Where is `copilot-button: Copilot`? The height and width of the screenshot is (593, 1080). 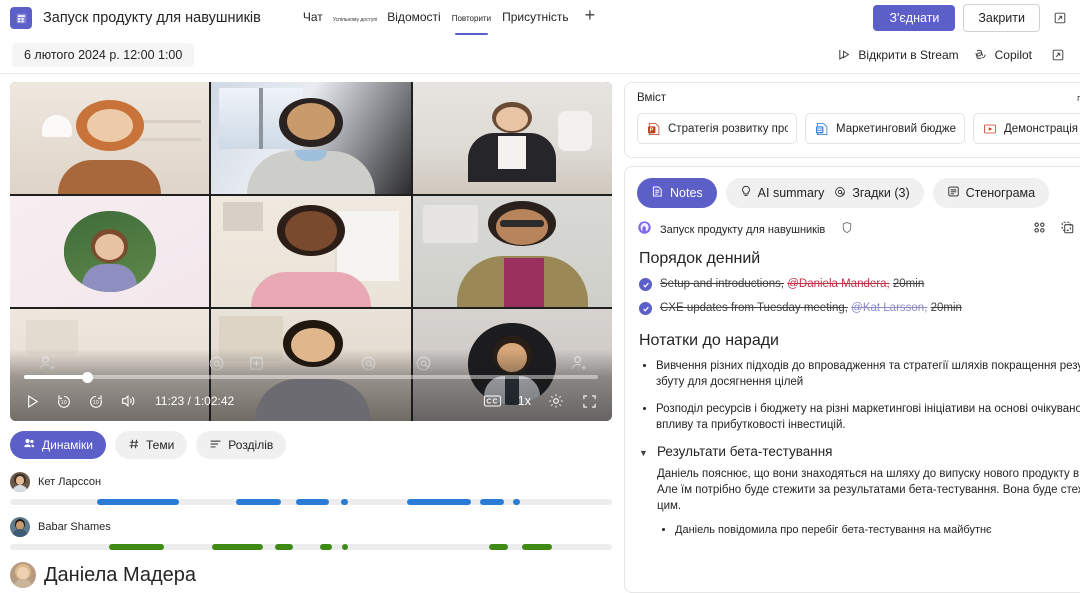
copilot-button: Copilot is located at coordinates (1002, 54).